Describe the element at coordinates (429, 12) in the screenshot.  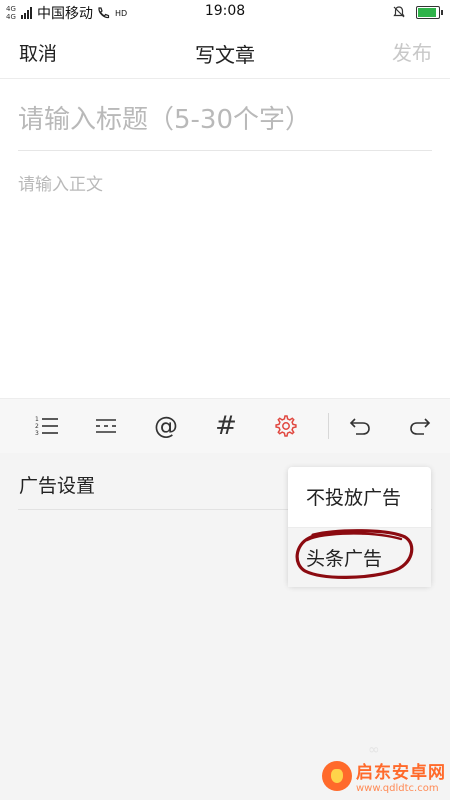
I see `battery-icon` at that location.